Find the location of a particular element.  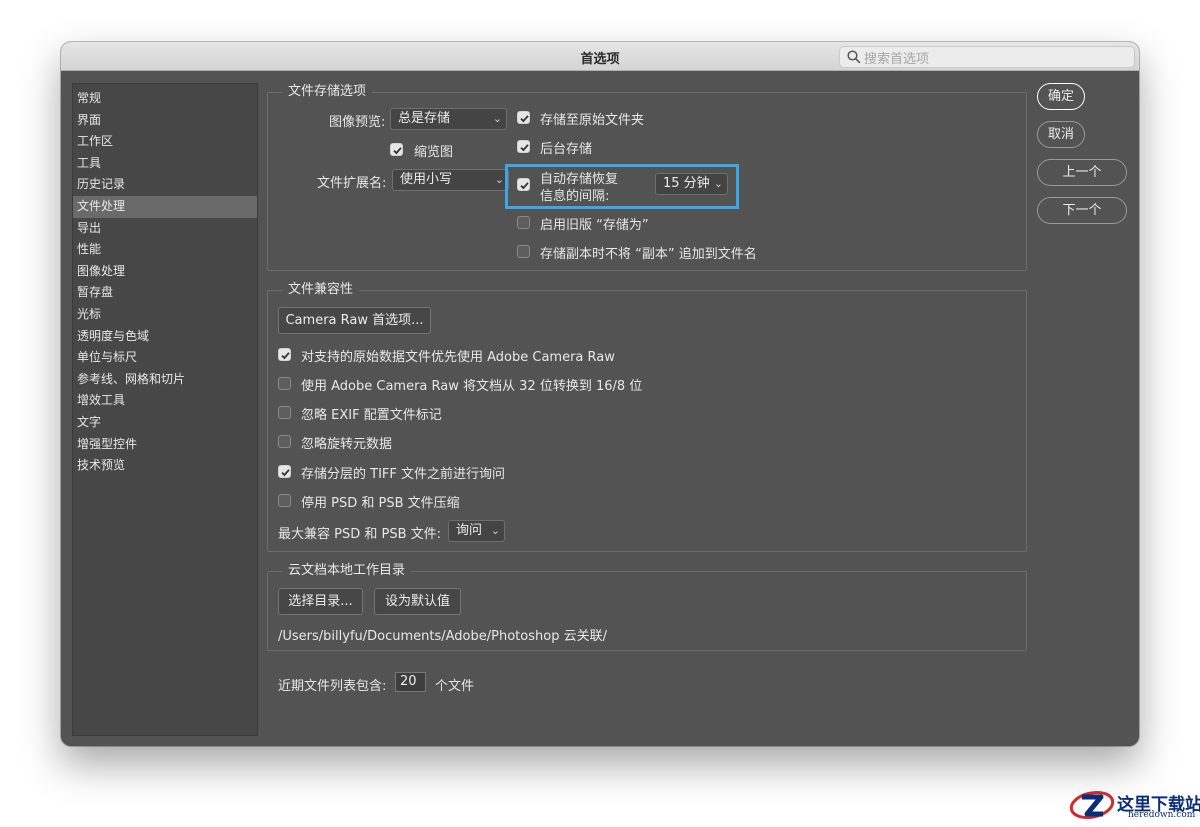

next-button: 下一个 is located at coordinates (1082, 210).